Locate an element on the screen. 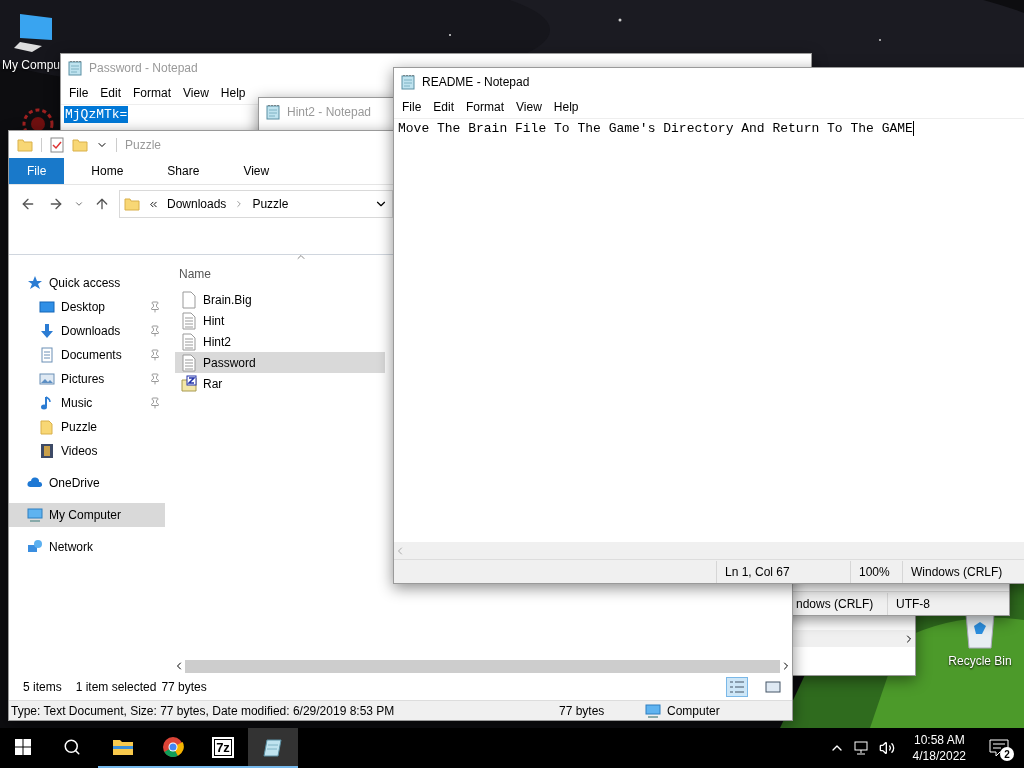 This screenshot has width=1024, height=768. details-text: Computer is located at coordinates (693, 710).